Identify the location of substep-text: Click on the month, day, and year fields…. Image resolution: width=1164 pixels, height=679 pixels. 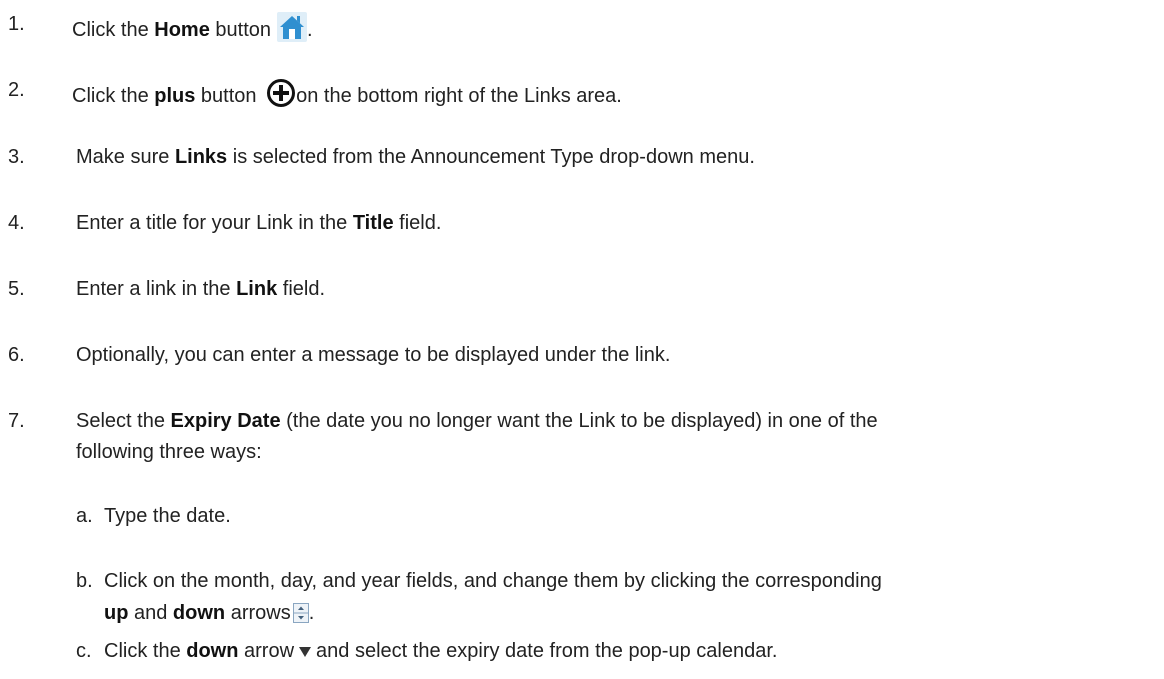
(493, 581).